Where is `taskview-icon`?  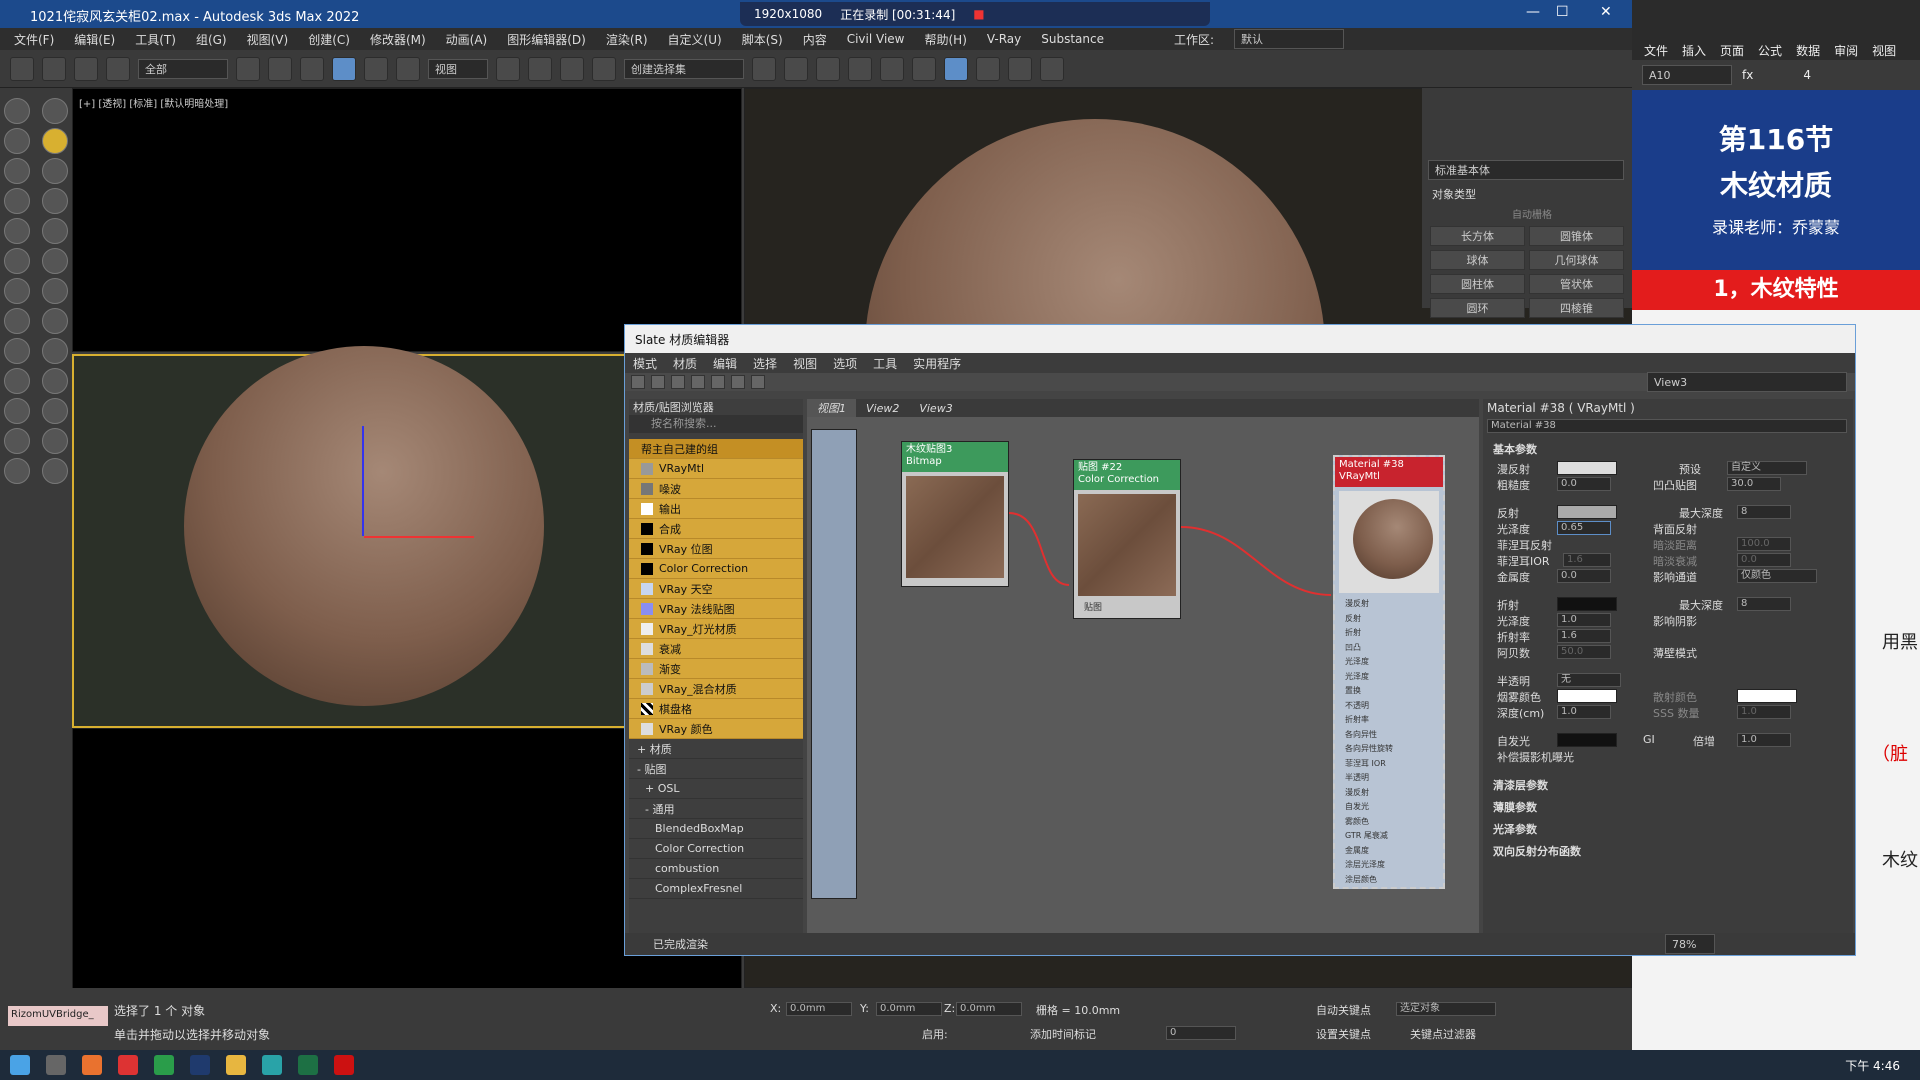 taskview-icon is located at coordinates (56, 1065).